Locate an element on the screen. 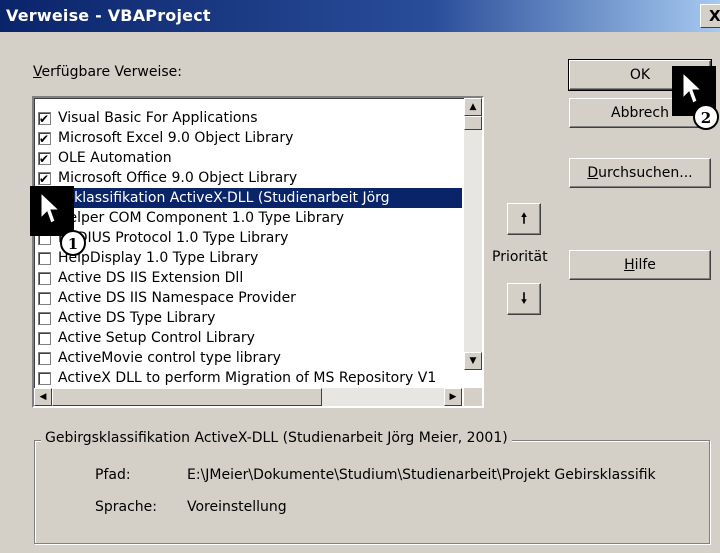 The image size is (720, 553). scroll-up-icon: ▲ is located at coordinates (473, 107).